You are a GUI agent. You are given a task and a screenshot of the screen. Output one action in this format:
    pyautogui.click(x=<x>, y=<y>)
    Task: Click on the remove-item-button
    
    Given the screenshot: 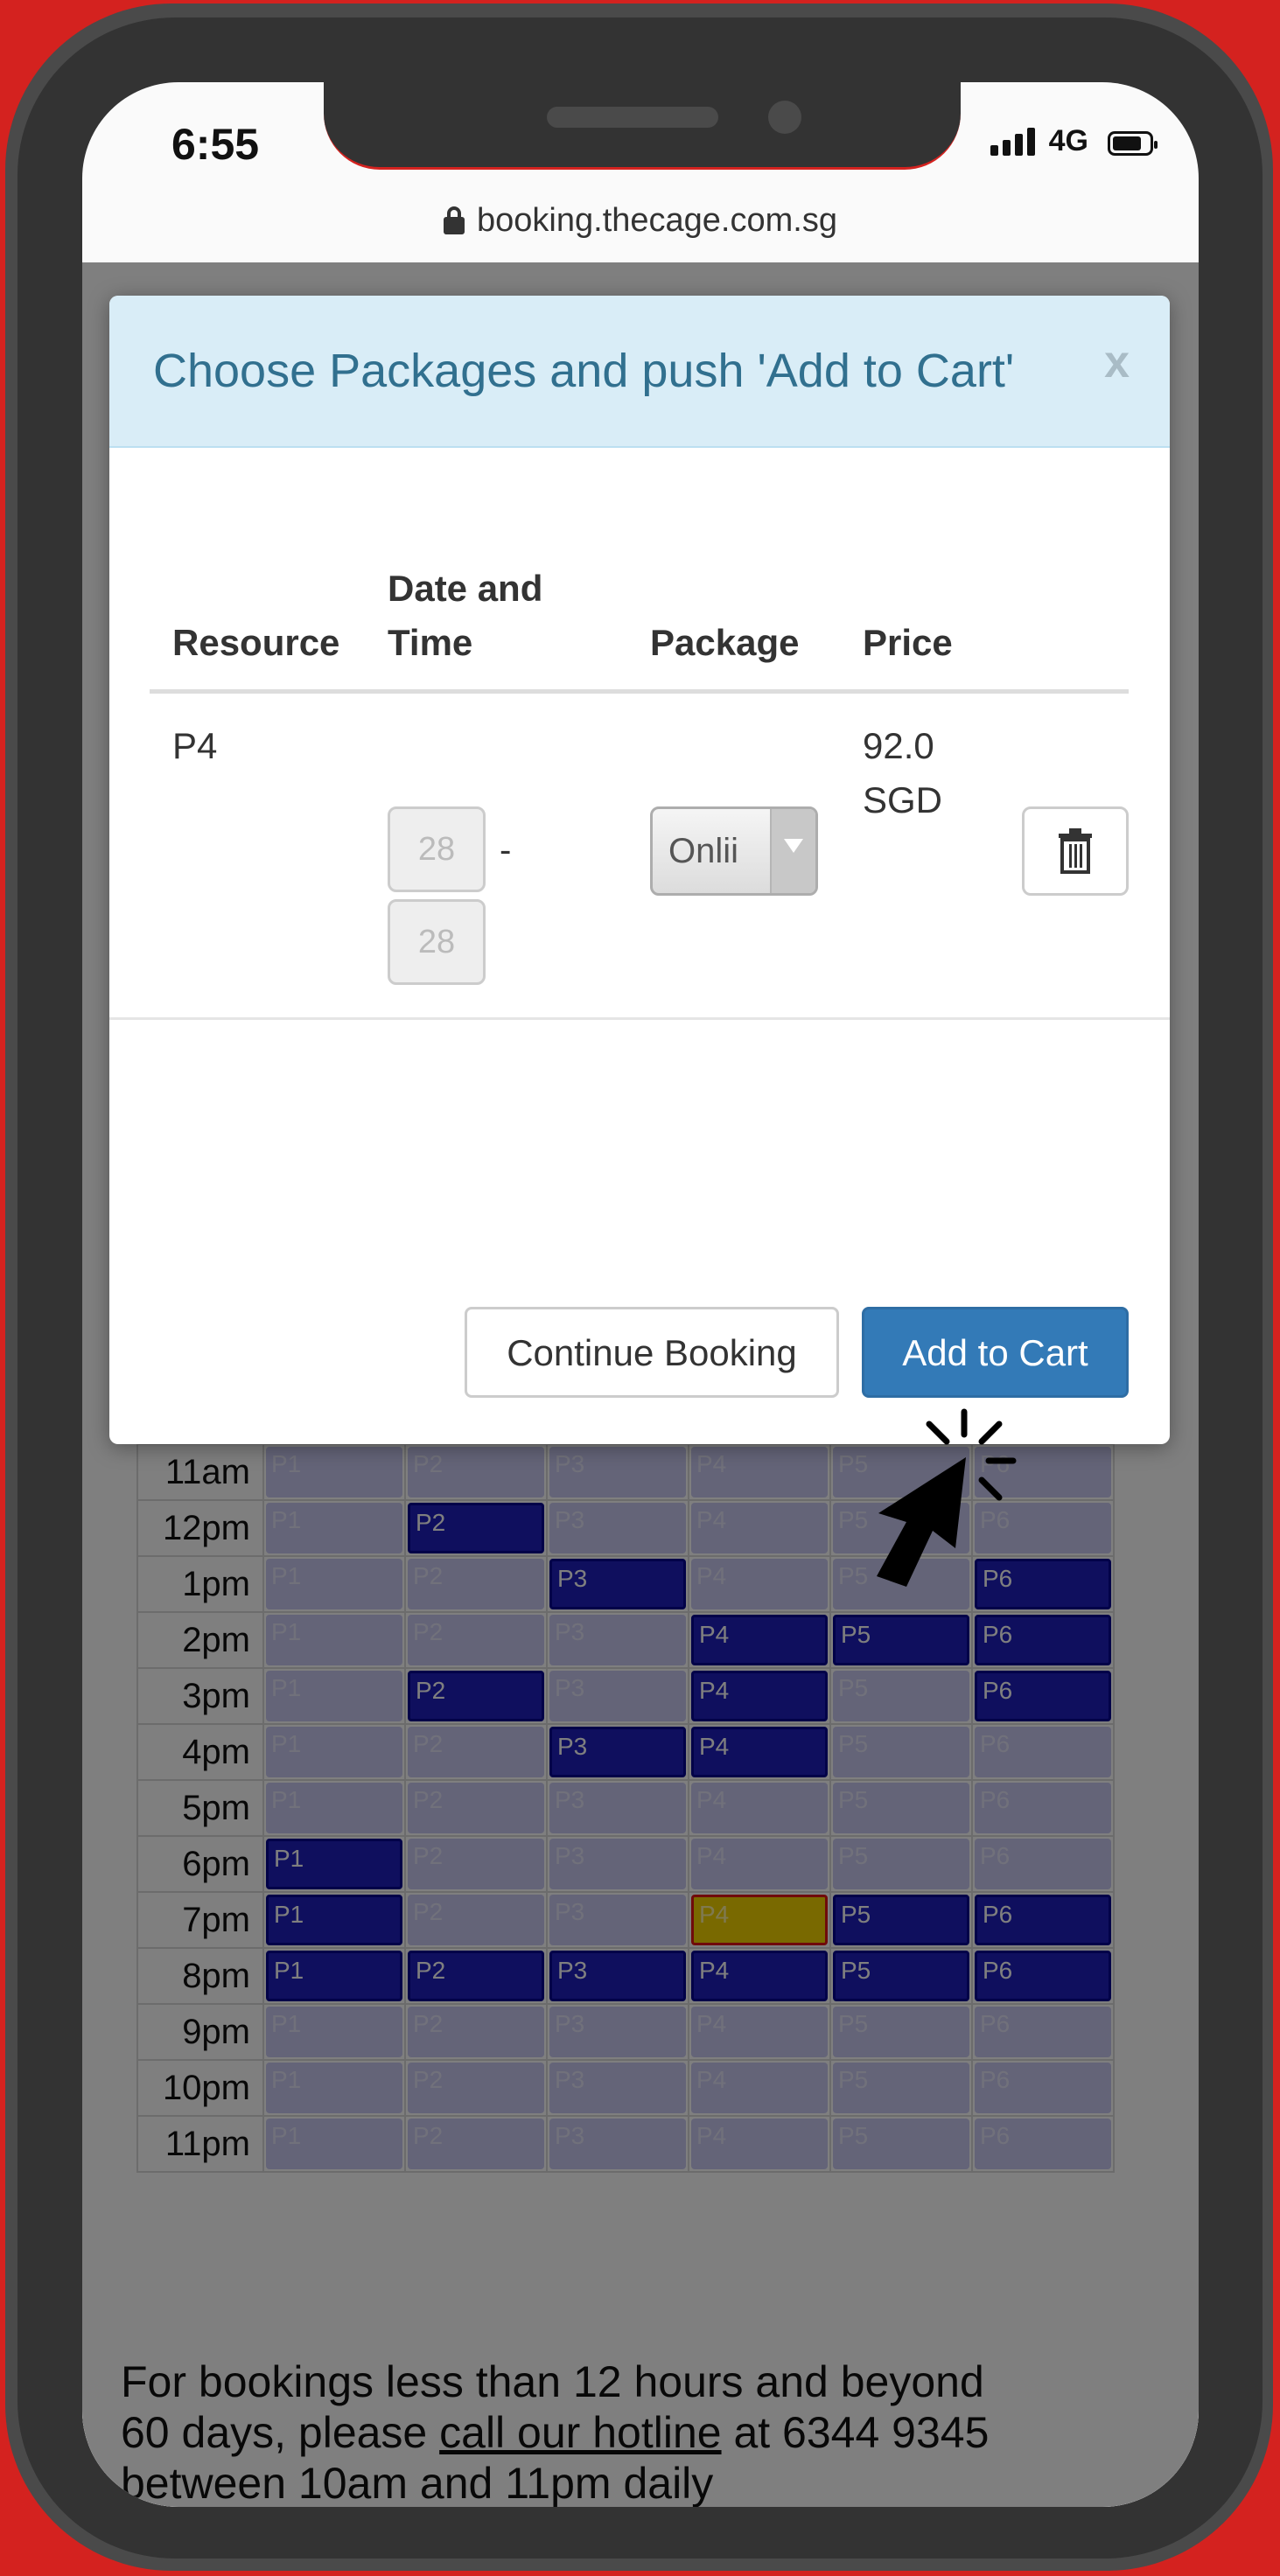 What is the action you would take?
    pyautogui.click(x=1076, y=851)
    